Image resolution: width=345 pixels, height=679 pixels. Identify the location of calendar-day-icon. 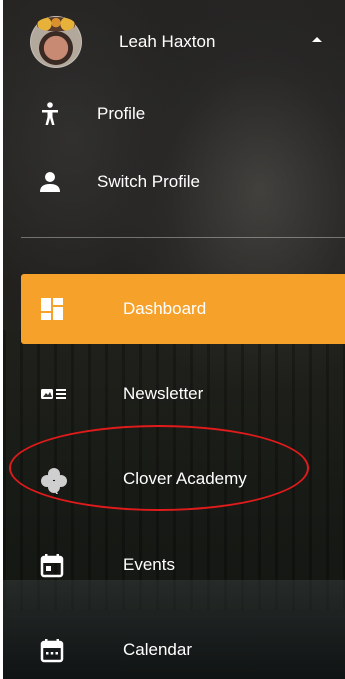
(52, 565).